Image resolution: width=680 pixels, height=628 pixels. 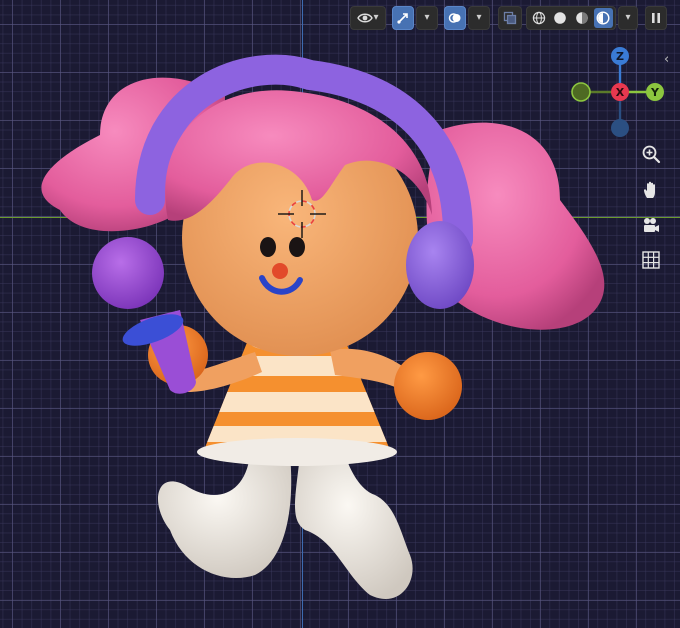 I want to click on shading-solid-button, so click(x=561, y=18).